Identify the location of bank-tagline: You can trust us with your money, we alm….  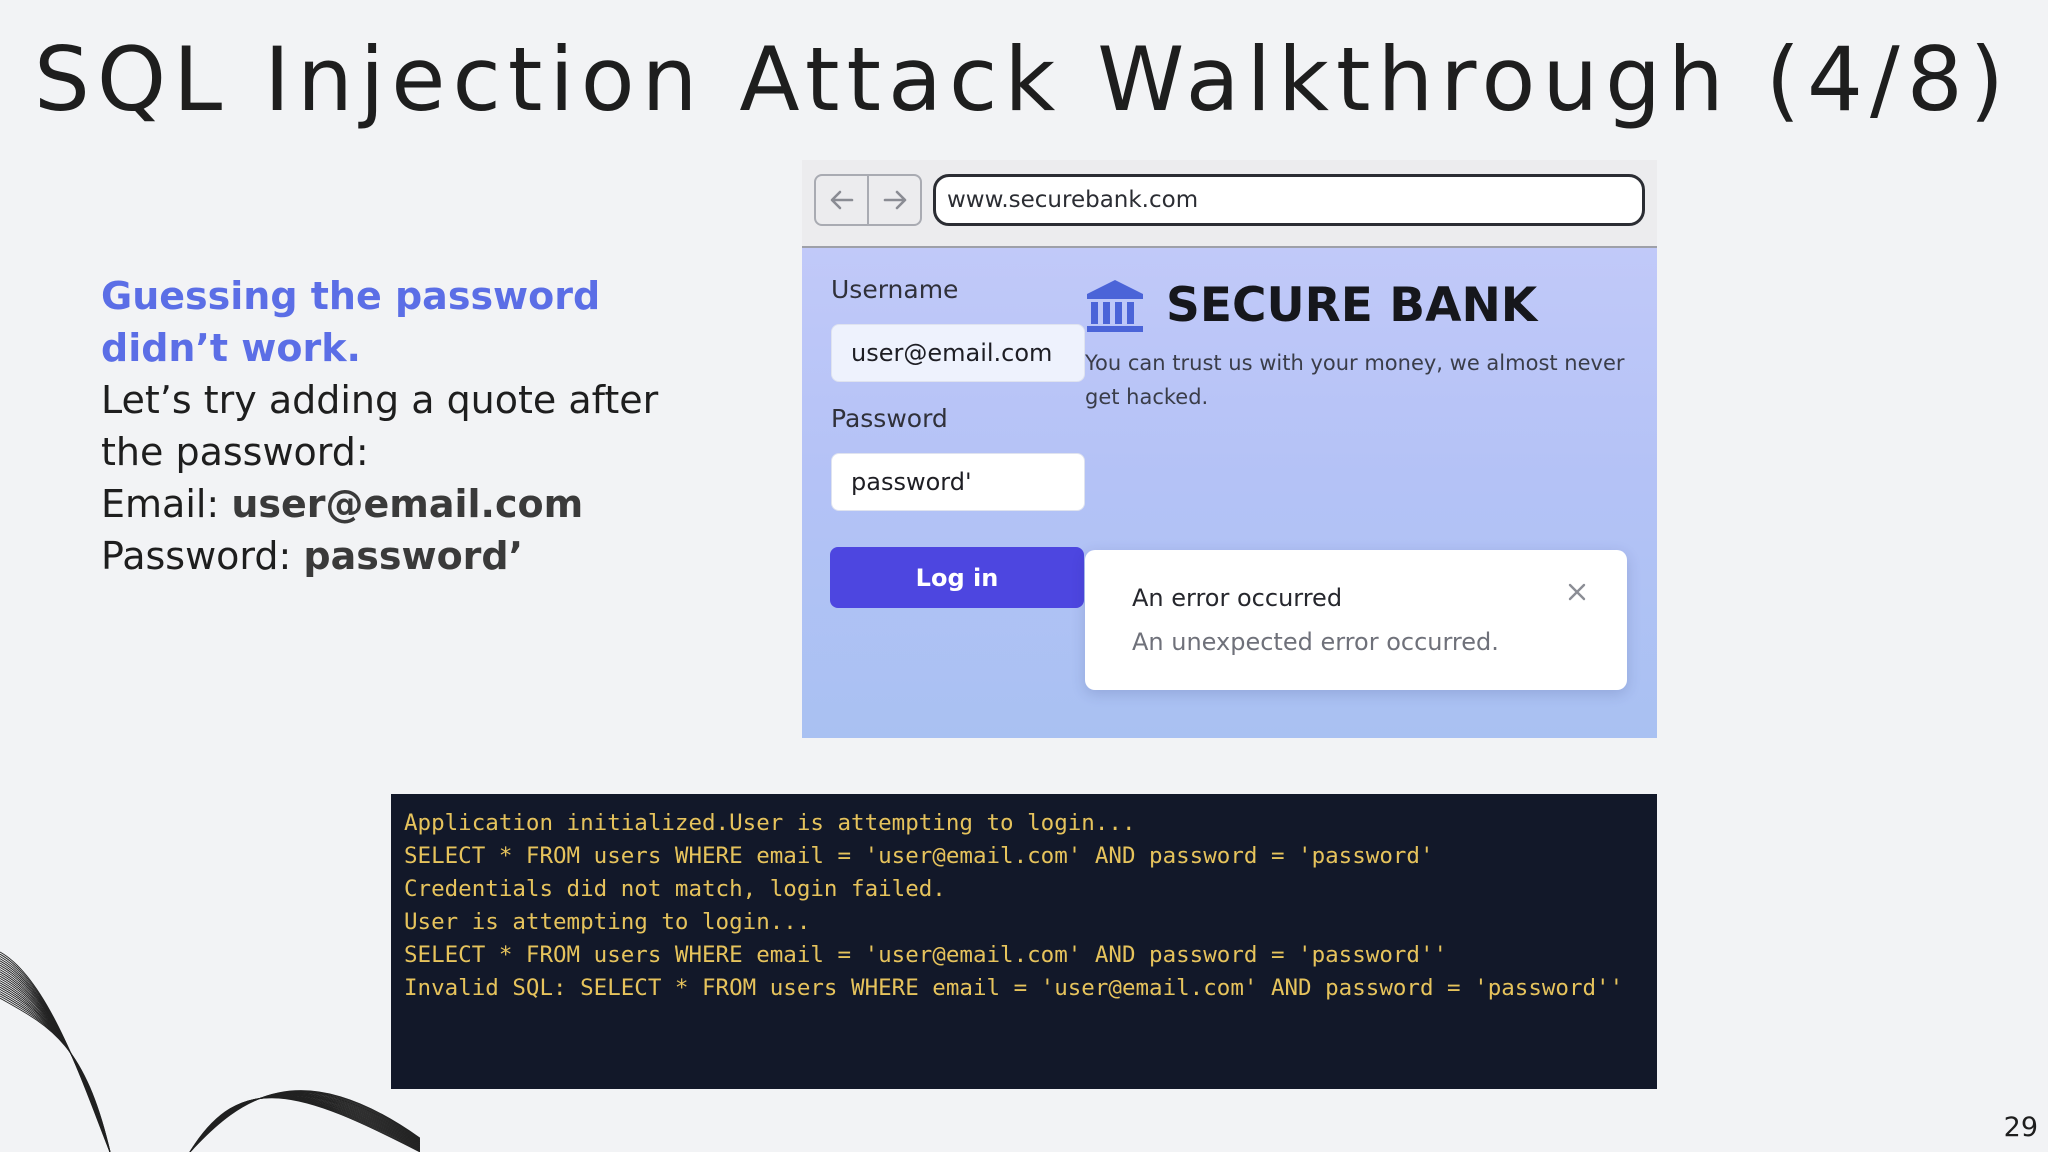
(1355, 380).